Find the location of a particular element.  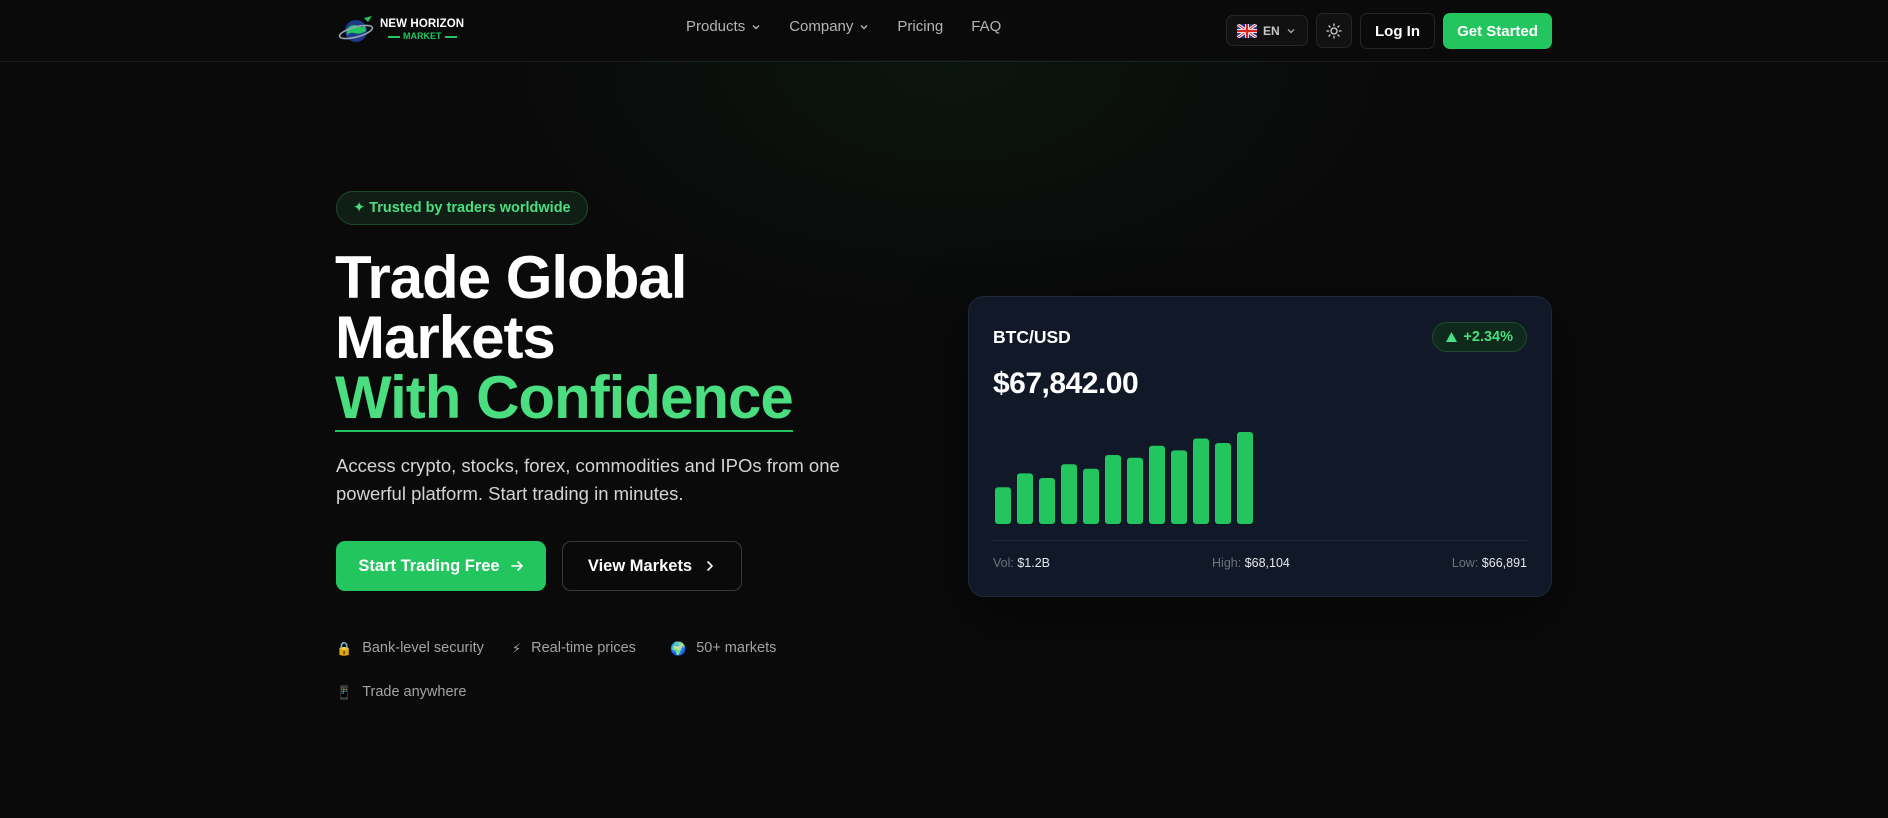

nav-products-label: Products is located at coordinates (716, 26).